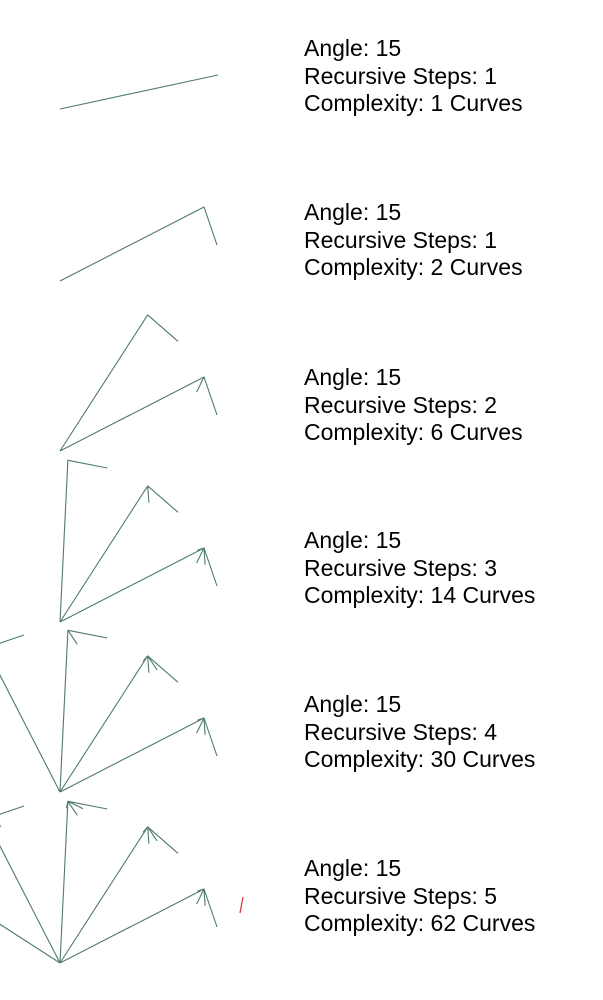  I want to click on steps-label: Recursive Steps: 5, so click(401, 895).